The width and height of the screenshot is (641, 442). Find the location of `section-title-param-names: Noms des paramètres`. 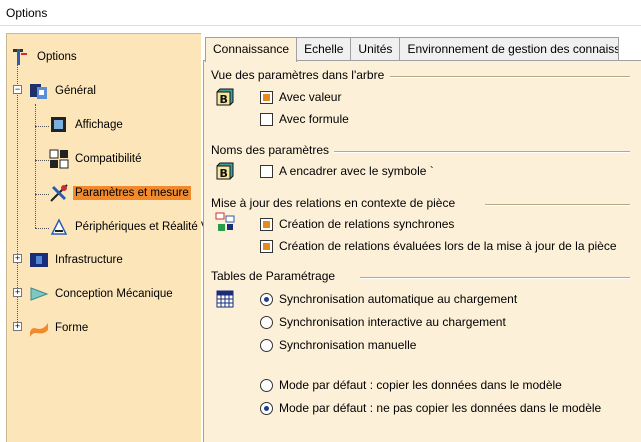

section-title-param-names: Noms des paramètres is located at coordinates (270, 150).